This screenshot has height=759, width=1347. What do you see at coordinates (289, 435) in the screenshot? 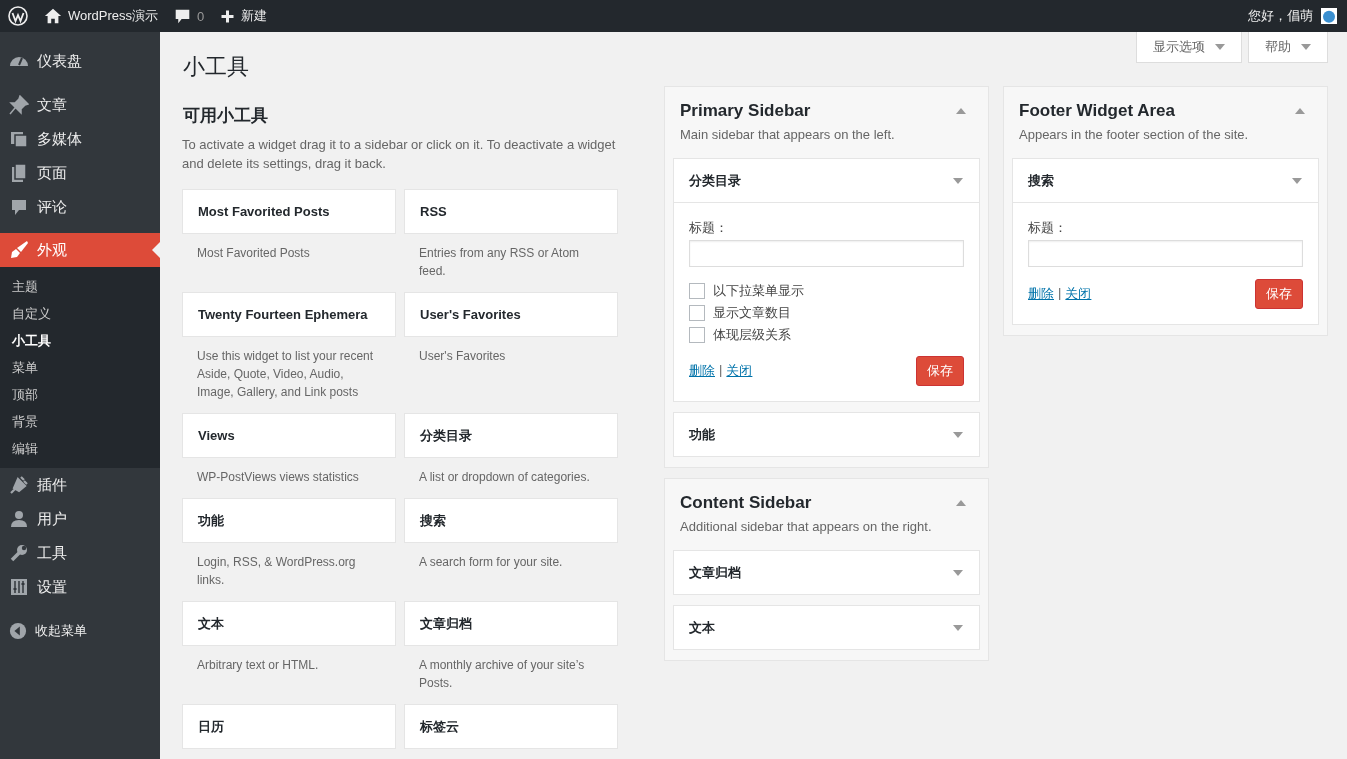
I see `widget-title-card: Views` at bounding box center [289, 435].